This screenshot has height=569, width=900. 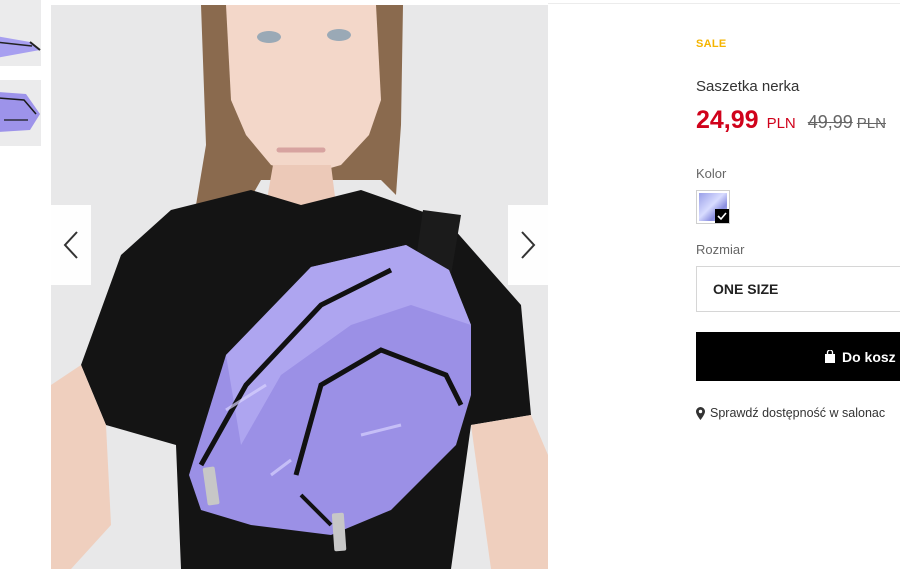 I want to click on size-select-value: ONE SIZE, so click(x=746, y=289).